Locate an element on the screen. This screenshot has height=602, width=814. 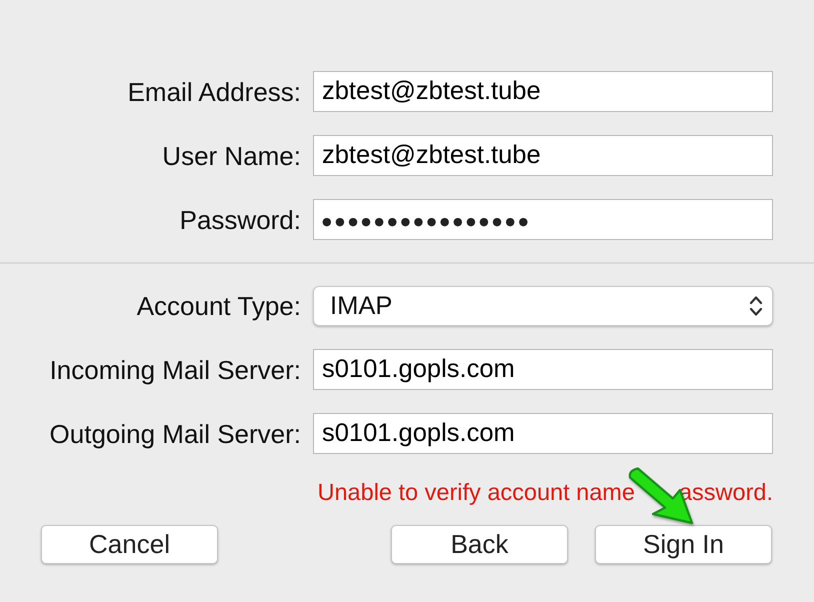
field-label: Outgoing Mail Server: is located at coordinates (175, 433).